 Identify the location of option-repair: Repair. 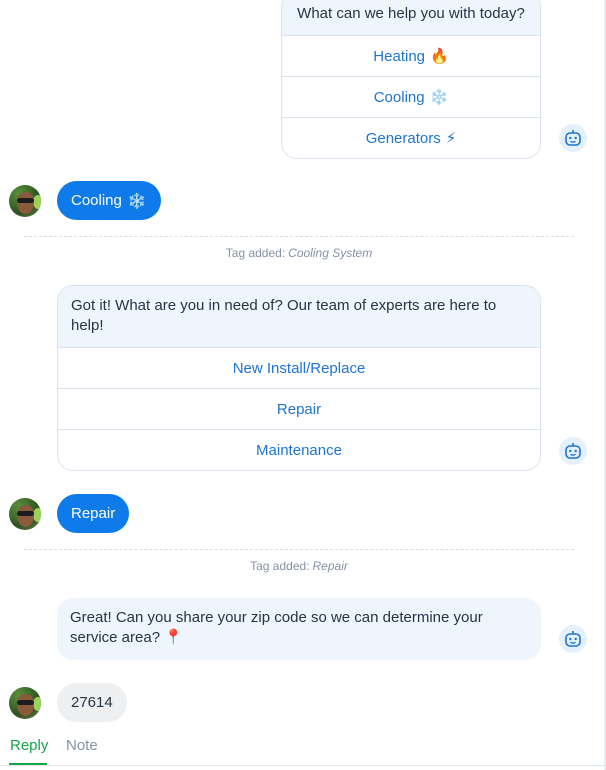
(299, 408).